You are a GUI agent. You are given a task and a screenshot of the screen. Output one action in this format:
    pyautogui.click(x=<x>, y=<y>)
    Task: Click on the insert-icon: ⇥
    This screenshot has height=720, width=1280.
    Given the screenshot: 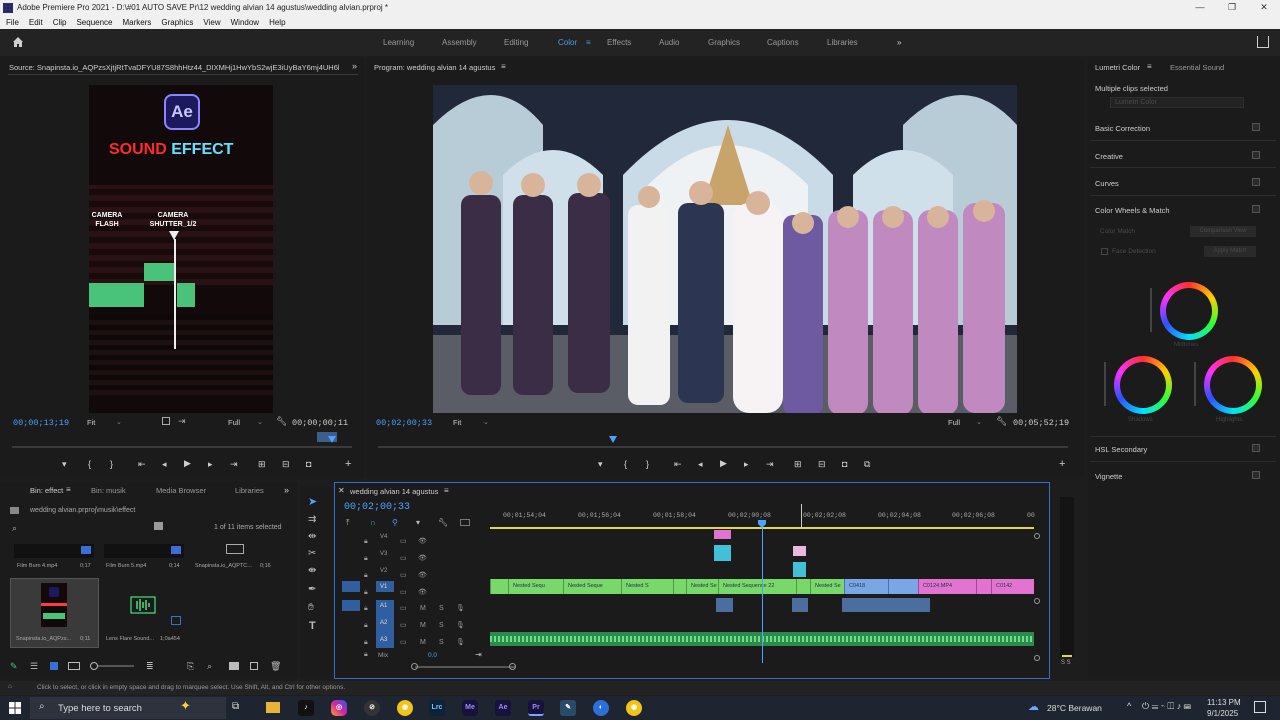 What is the action you would take?
    pyautogui.click(x=182, y=421)
    